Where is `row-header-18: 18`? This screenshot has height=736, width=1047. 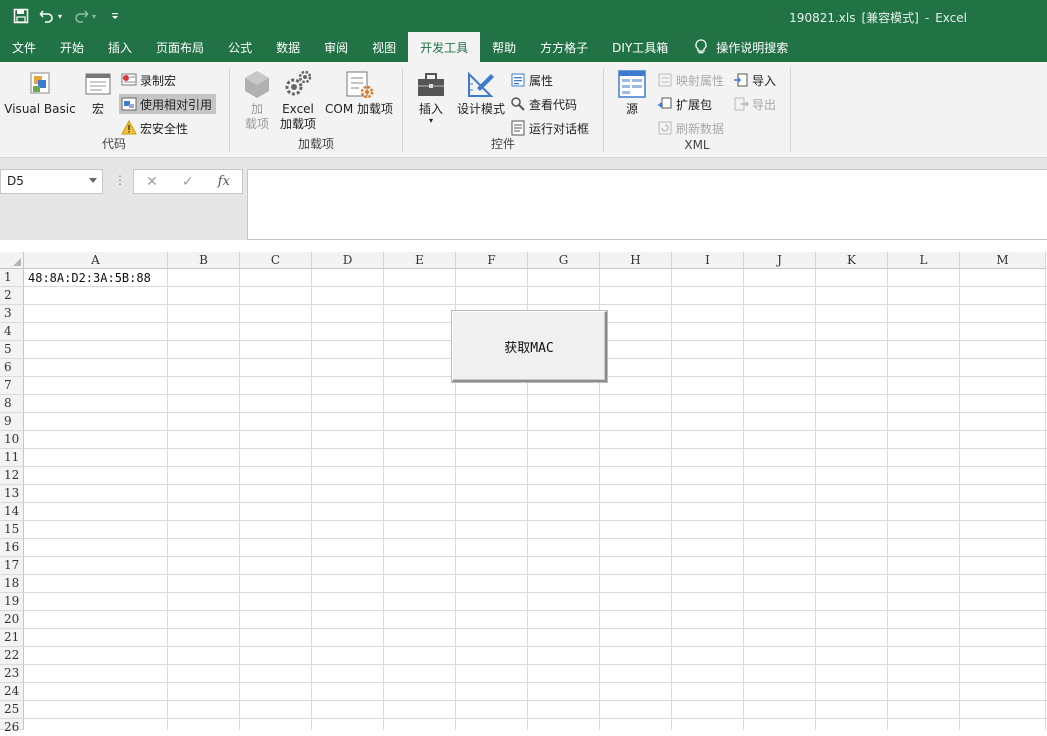 row-header-18: 18 is located at coordinates (12, 584).